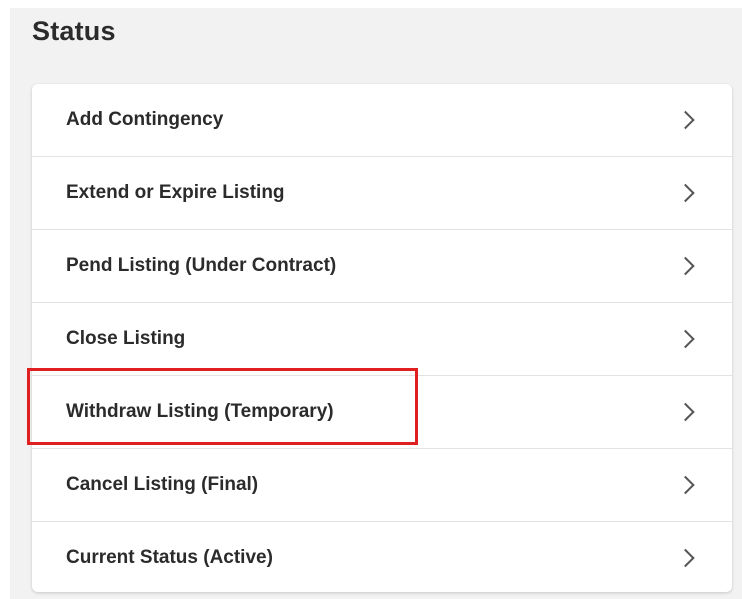  Describe the element at coordinates (126, 338) in the screenshot. I see `list-item-label: Close Listing` at that location.